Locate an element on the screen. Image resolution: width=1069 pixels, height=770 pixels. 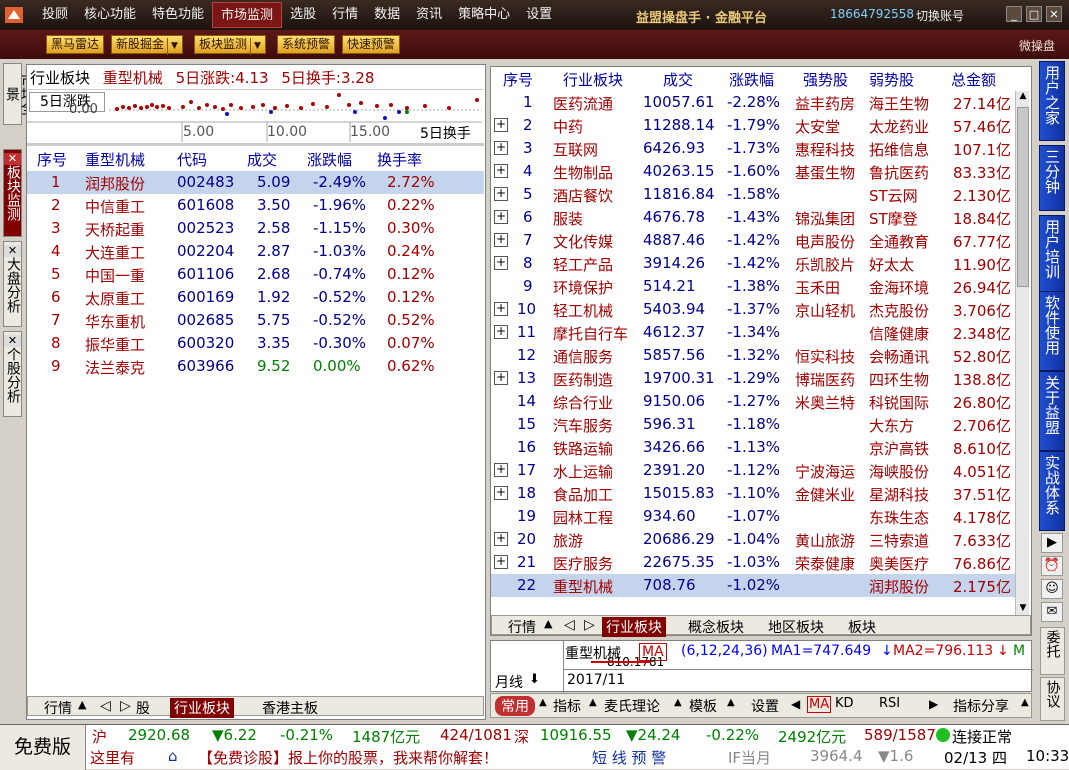
table-row: 14 综合行业 9150.06 -1.27% 米奥兰特 科锐国际 26.80亿 is located at coordinates (753, 401).